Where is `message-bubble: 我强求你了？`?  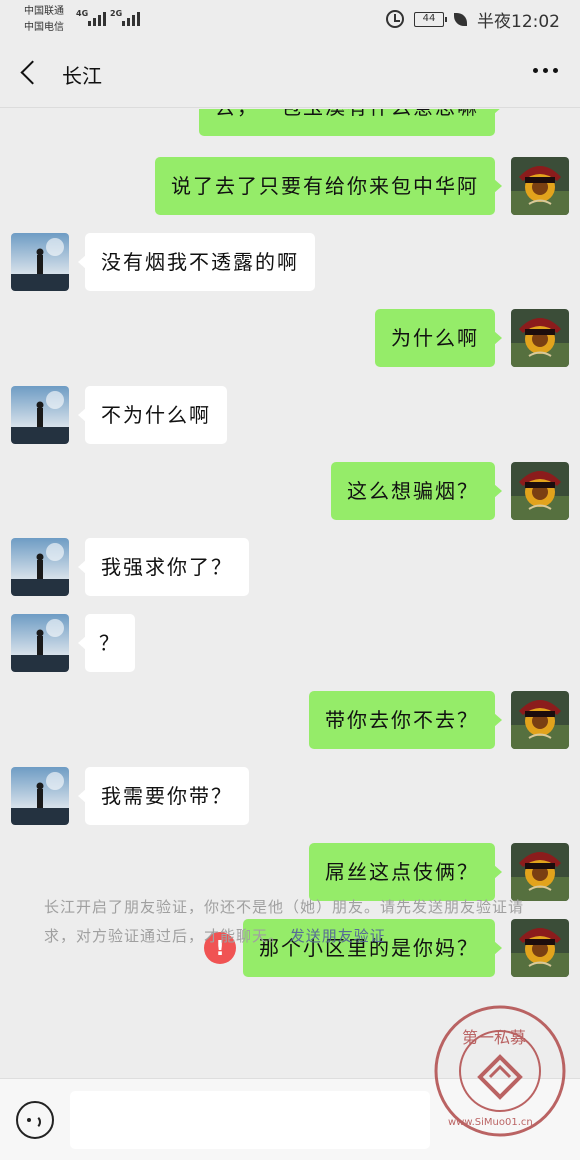 message-bubble: 我强求你了？ is located at coordinates (163, 567).